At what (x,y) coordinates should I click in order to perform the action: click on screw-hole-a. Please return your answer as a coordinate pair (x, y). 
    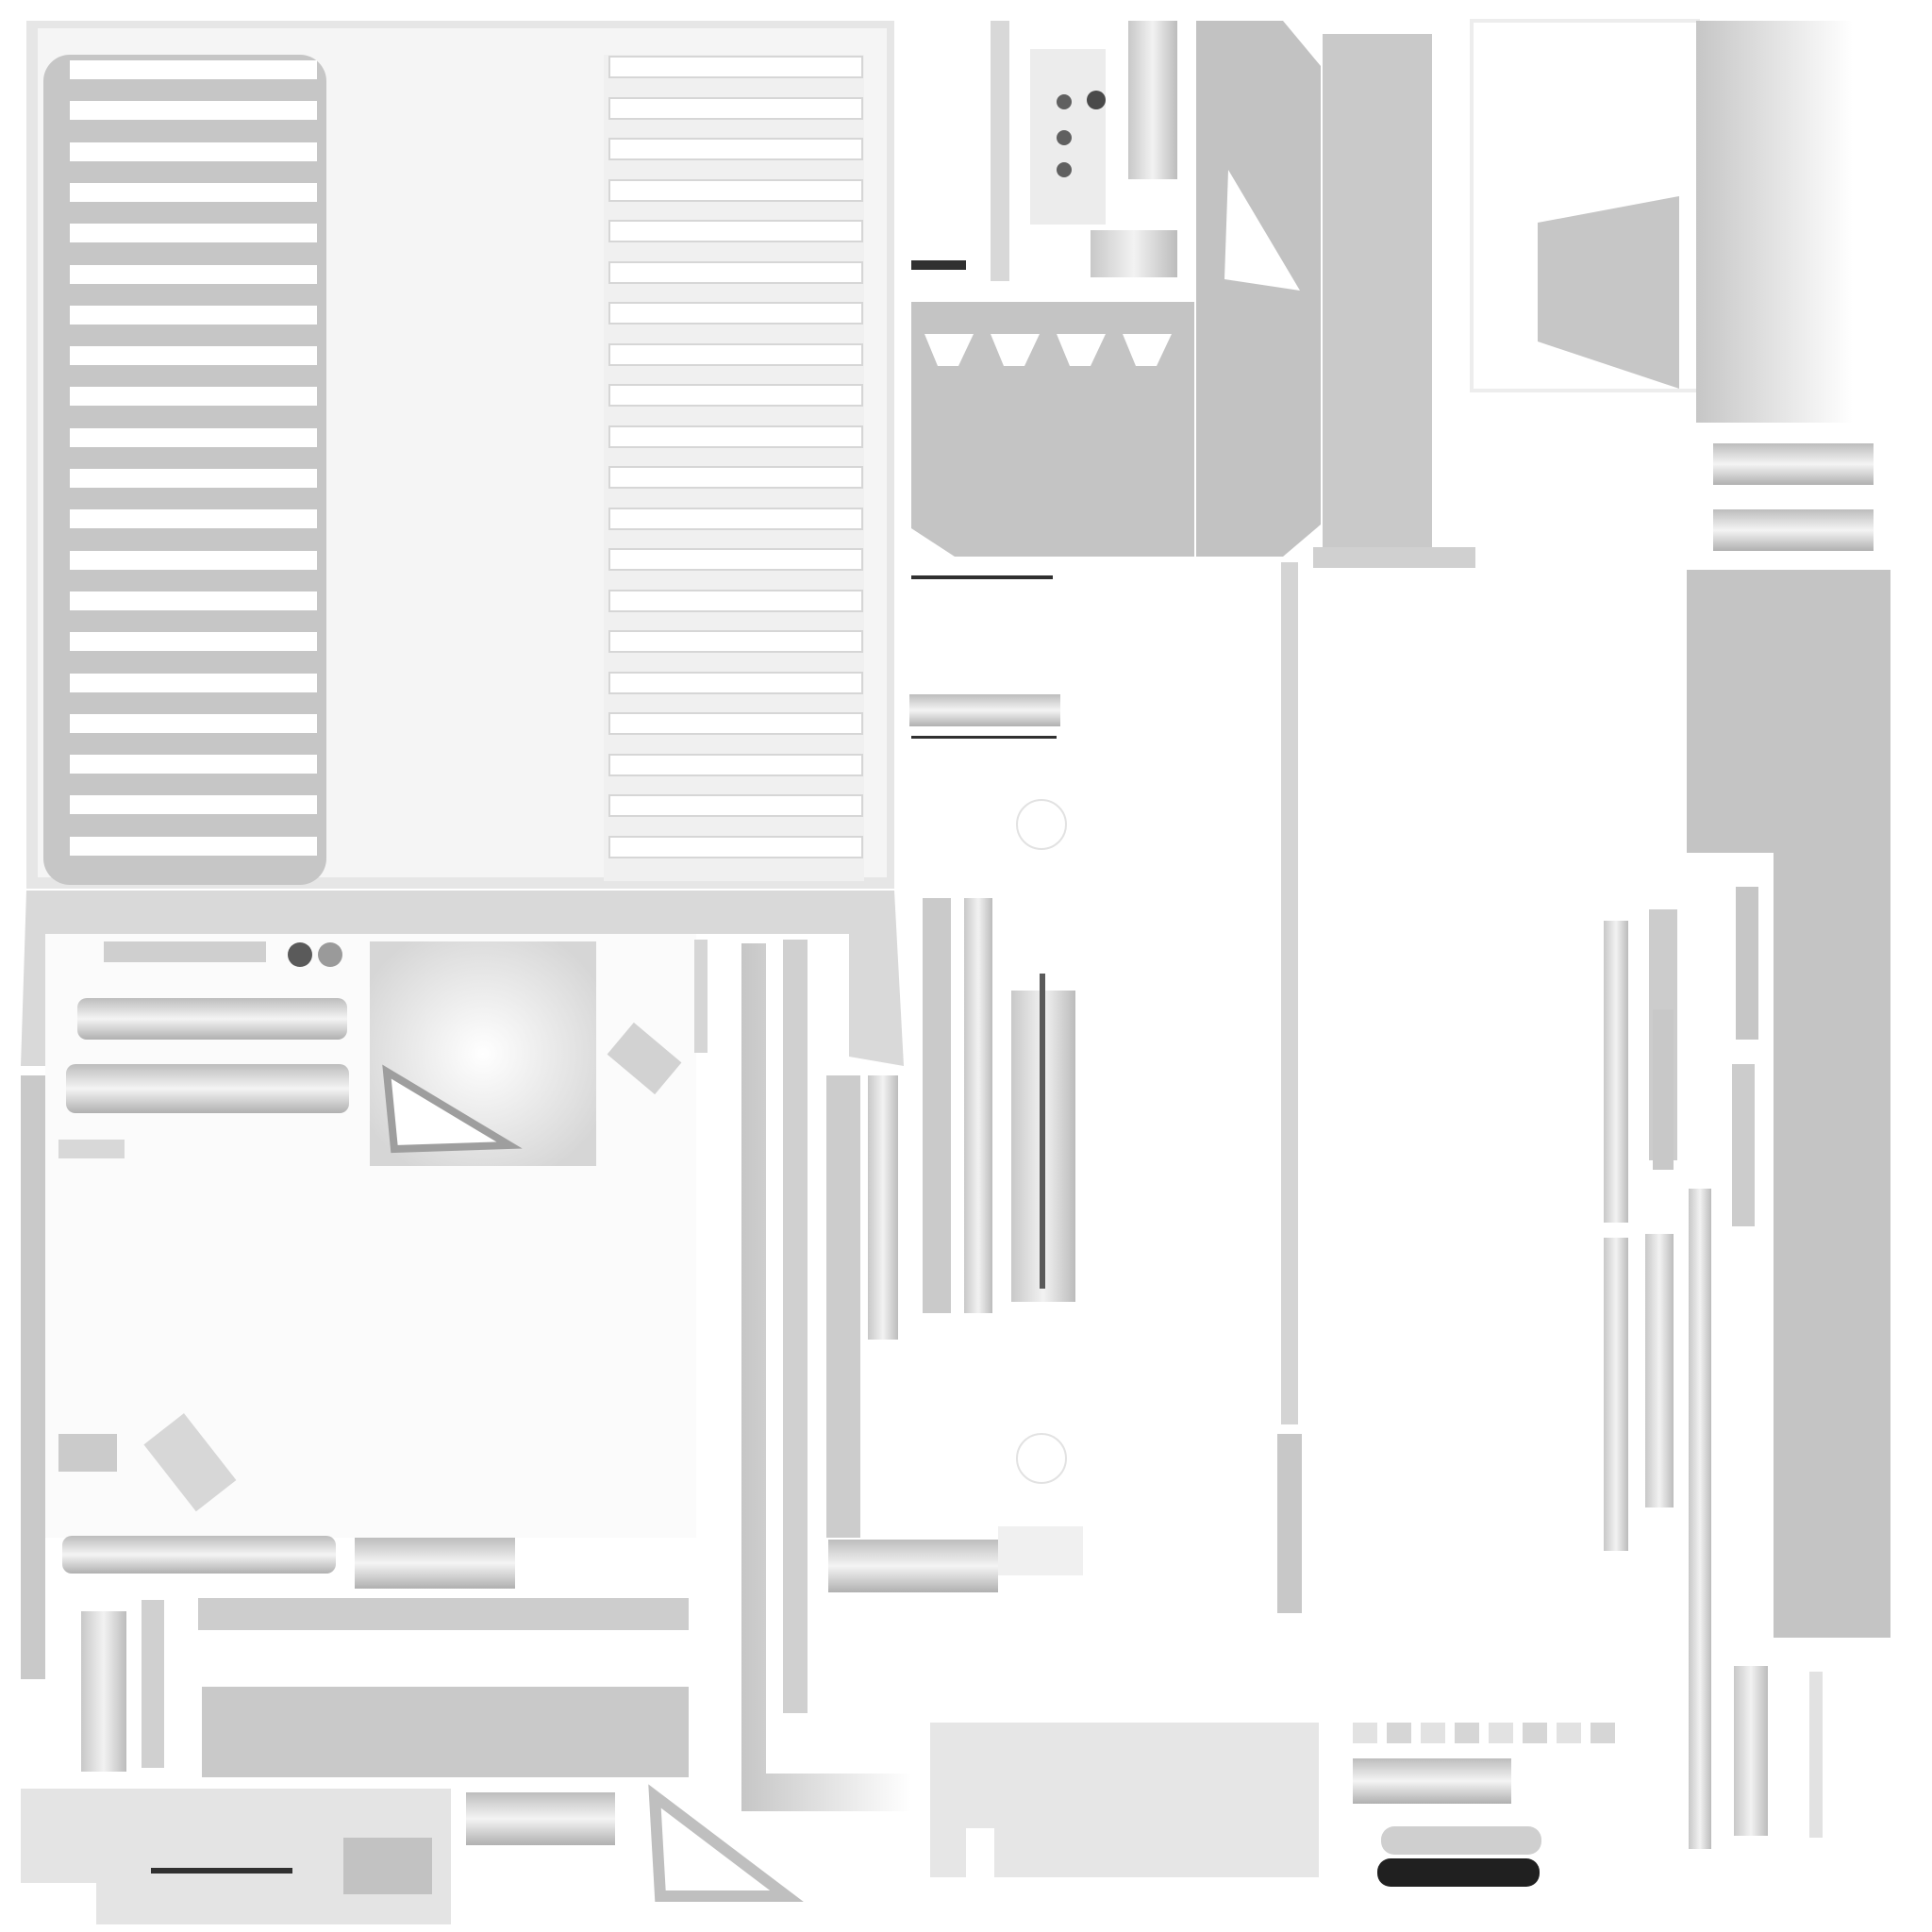
    Looking at the image, I should click on (300, 954).